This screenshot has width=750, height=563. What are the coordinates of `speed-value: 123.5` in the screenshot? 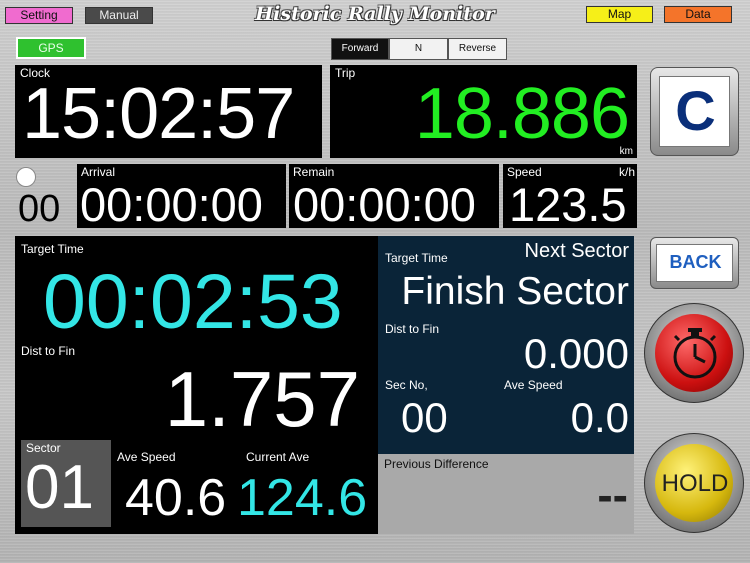 It's located at (568, 204).